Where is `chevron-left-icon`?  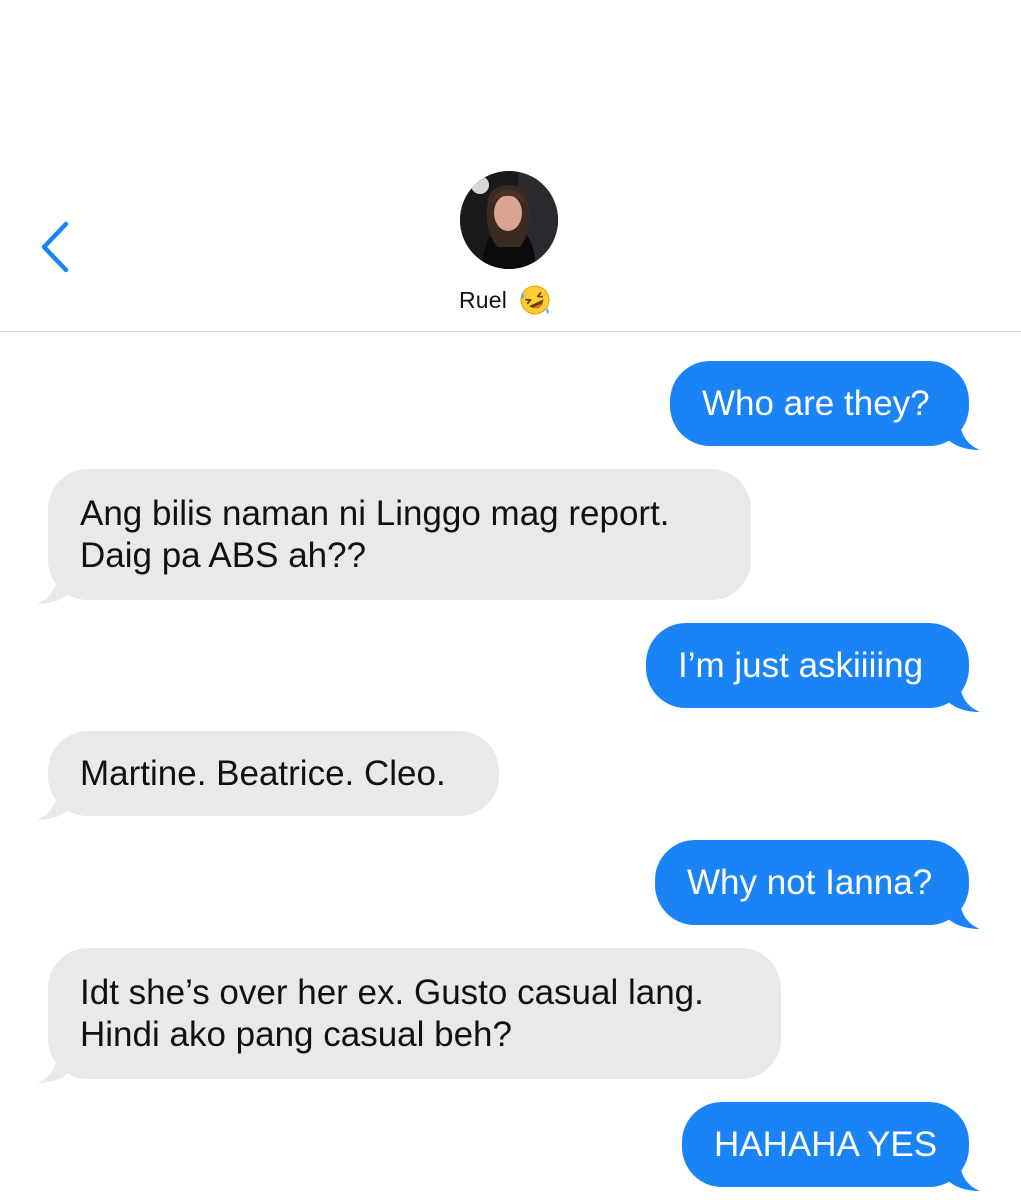
chevron-left-icon is located at coordinates (55, 247).